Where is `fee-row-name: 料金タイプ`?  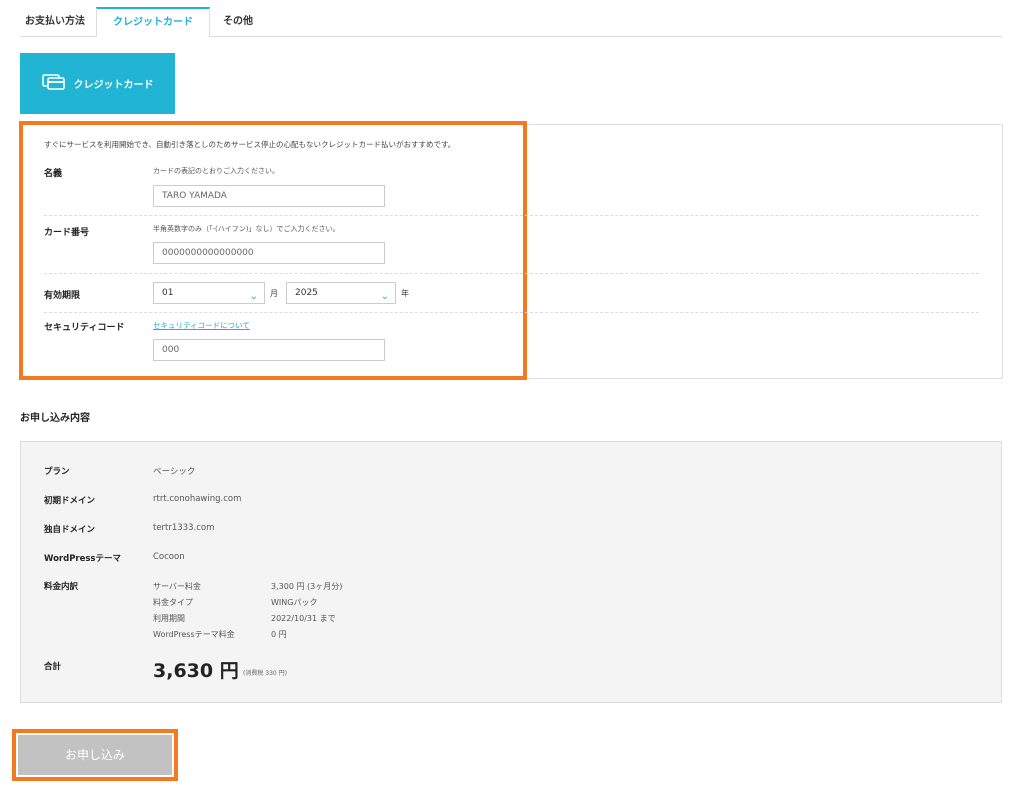 fee-row-name: 料金タイプ is located at coordinates (173, 602).